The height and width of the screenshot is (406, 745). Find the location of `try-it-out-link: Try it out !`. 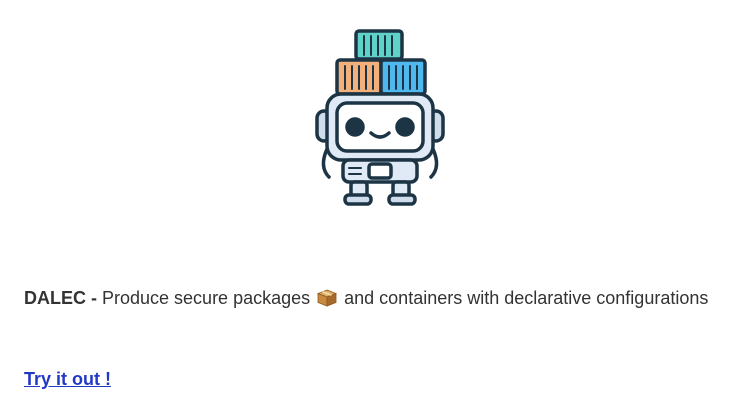

try-it-out-link: Try it out ! is located at coordinates (67, 379).